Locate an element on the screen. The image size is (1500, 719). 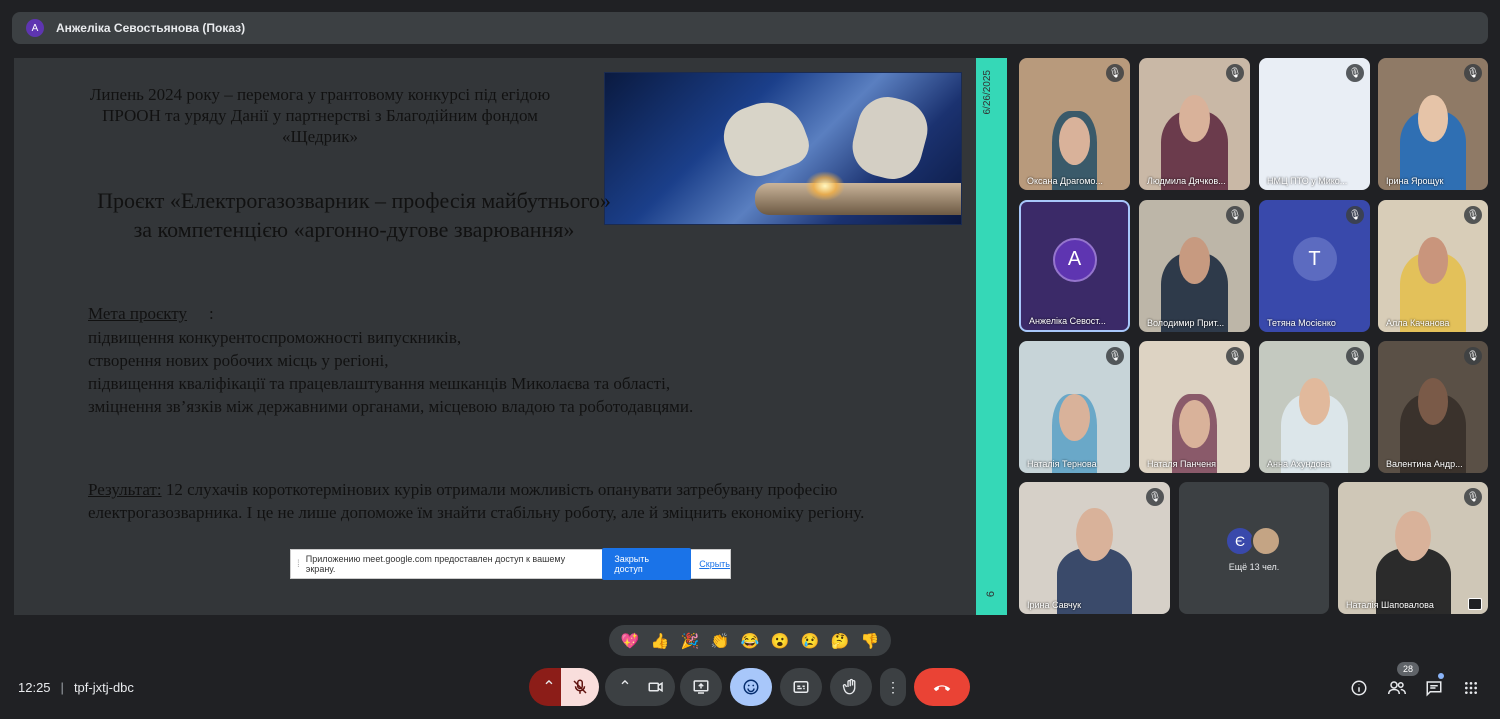
apps-grid-icon is located at coordinates (1471, 688).